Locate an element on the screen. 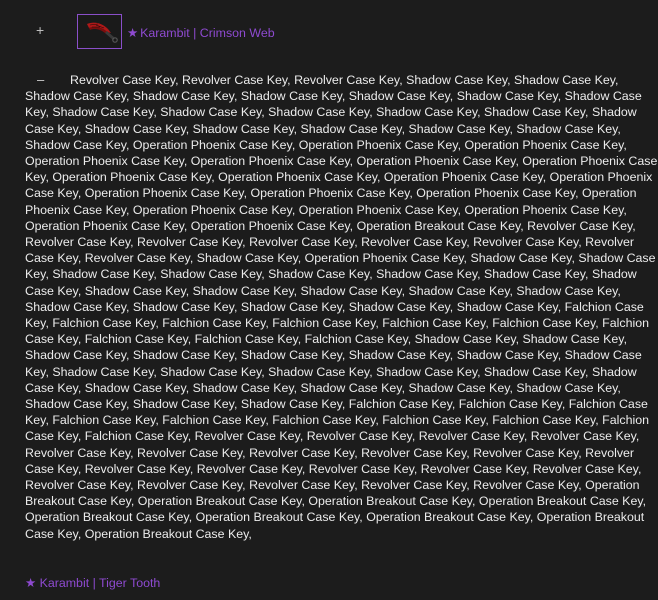  item-name: Karambit | Tiger Tooth is located at coordinates (100, 583).